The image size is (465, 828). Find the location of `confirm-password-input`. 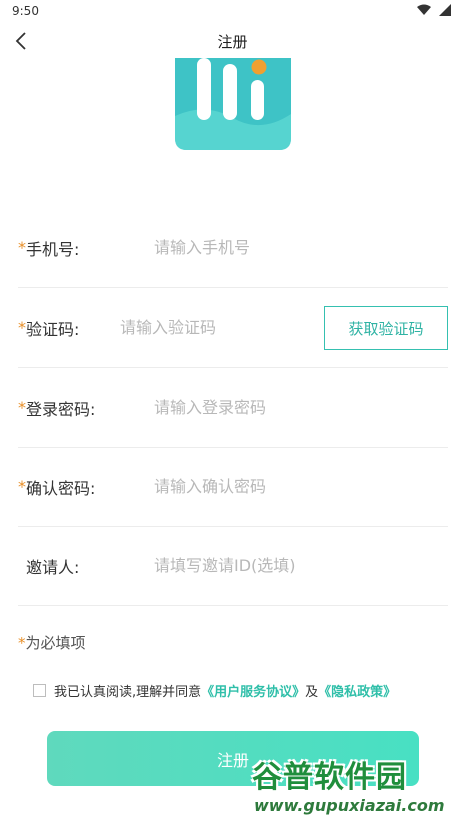

confirm-password-input is located at coordinates (299, 486).